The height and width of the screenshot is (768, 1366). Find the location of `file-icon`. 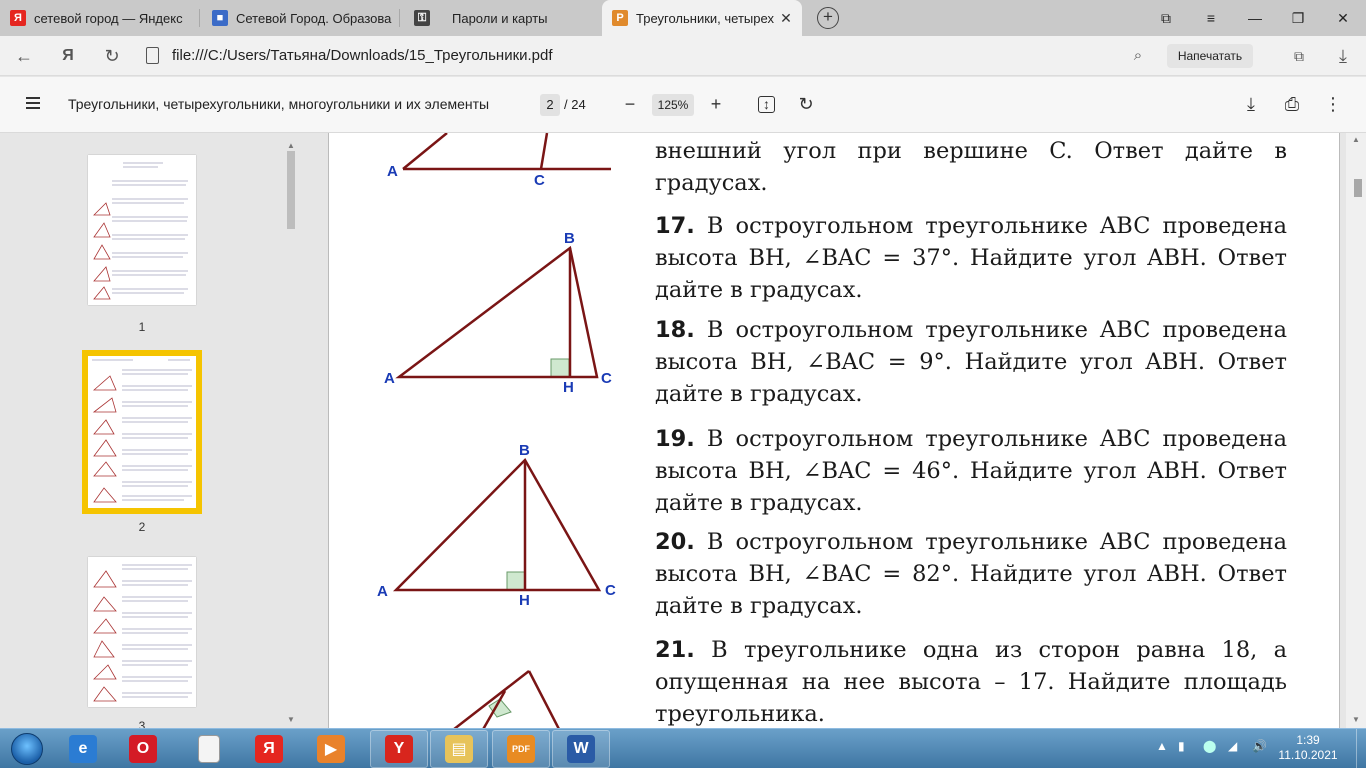

file-icon is located at coordinates (152, 55).